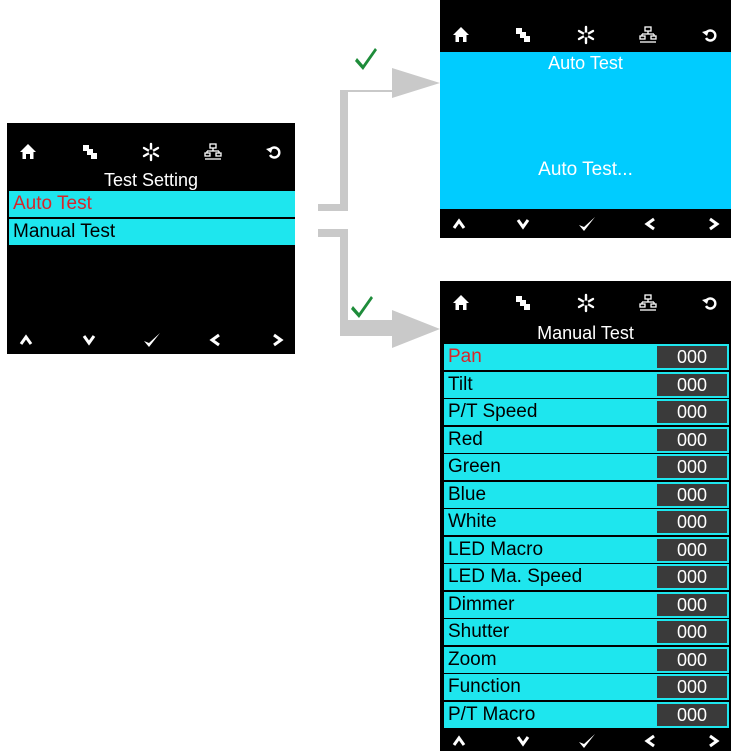 This screenshot has height=752, width=732. Describe the element at coordinates (493, 411) in the screenshot. I see `param-label: P/T Speed` at that location.